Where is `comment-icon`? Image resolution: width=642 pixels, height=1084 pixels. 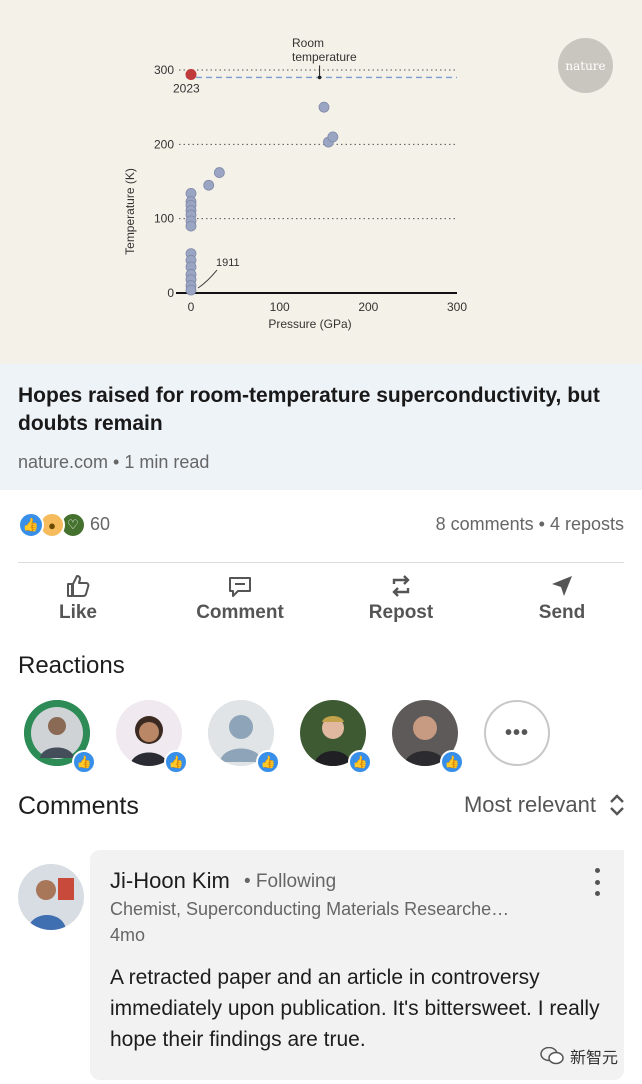
comment-icon is located at coordinates (240, 585).